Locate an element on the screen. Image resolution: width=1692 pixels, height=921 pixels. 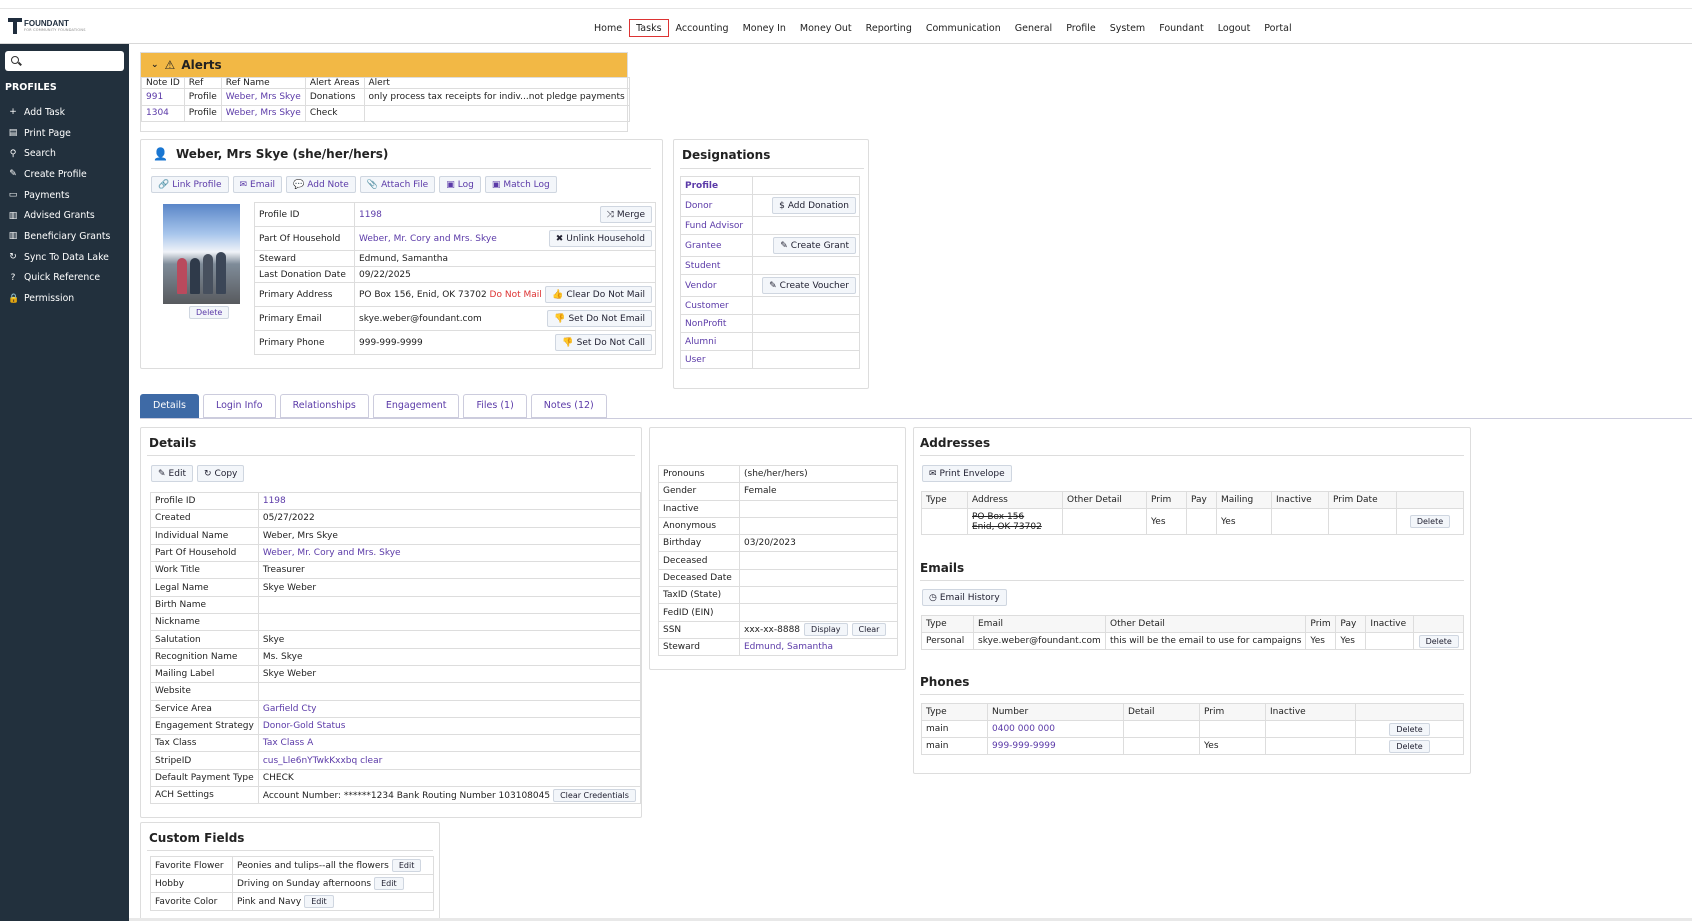
sidebar-item-sync-to-data-lake: ↻ Sync To Data Lake is located at coordinates (64, 257).